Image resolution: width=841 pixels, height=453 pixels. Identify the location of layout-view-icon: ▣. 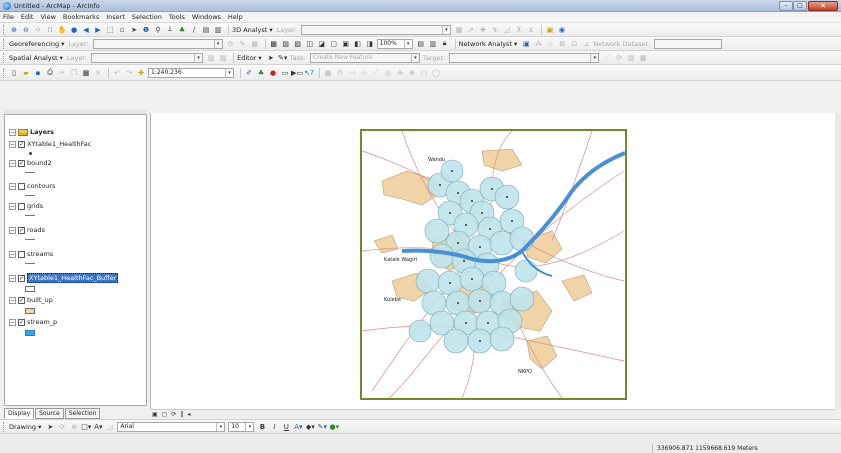
(155, 414).